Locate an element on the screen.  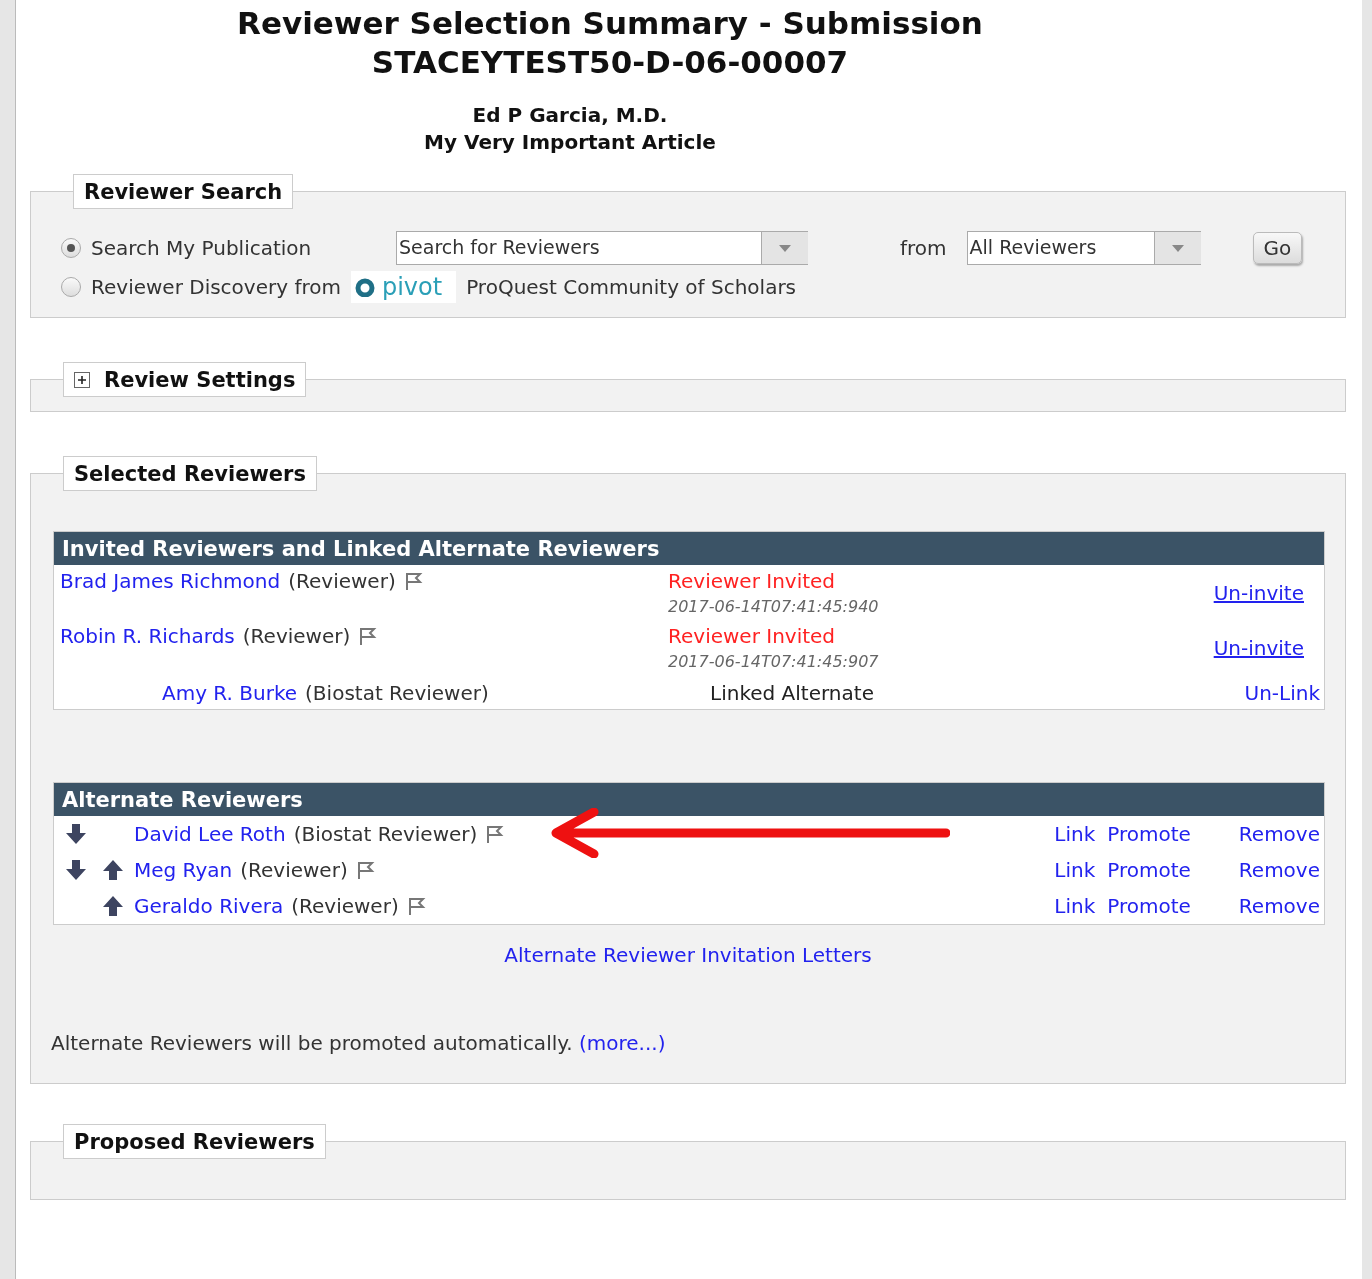
reviewer-status: Linked Alternate is located at coordinates (792, 693).